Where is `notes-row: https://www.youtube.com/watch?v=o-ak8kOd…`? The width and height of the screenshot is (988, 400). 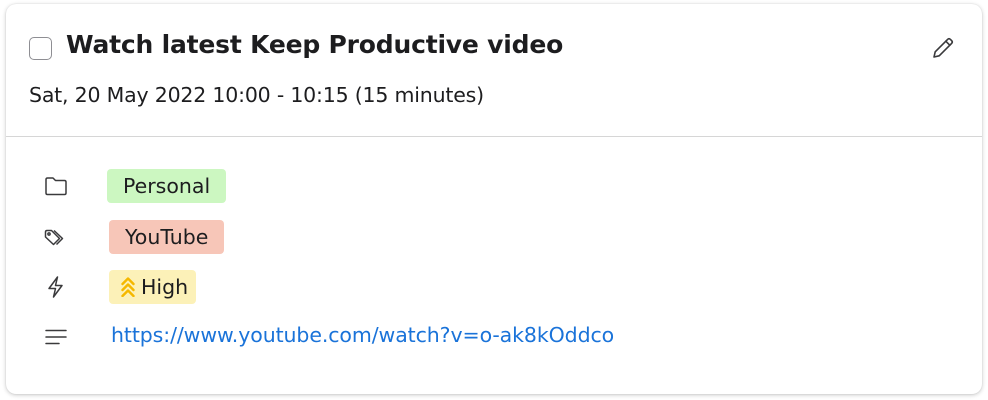
notes-row: https://www.youtube.com/watch?v=o-ak8kOd… is located at coordinates (494, 337).